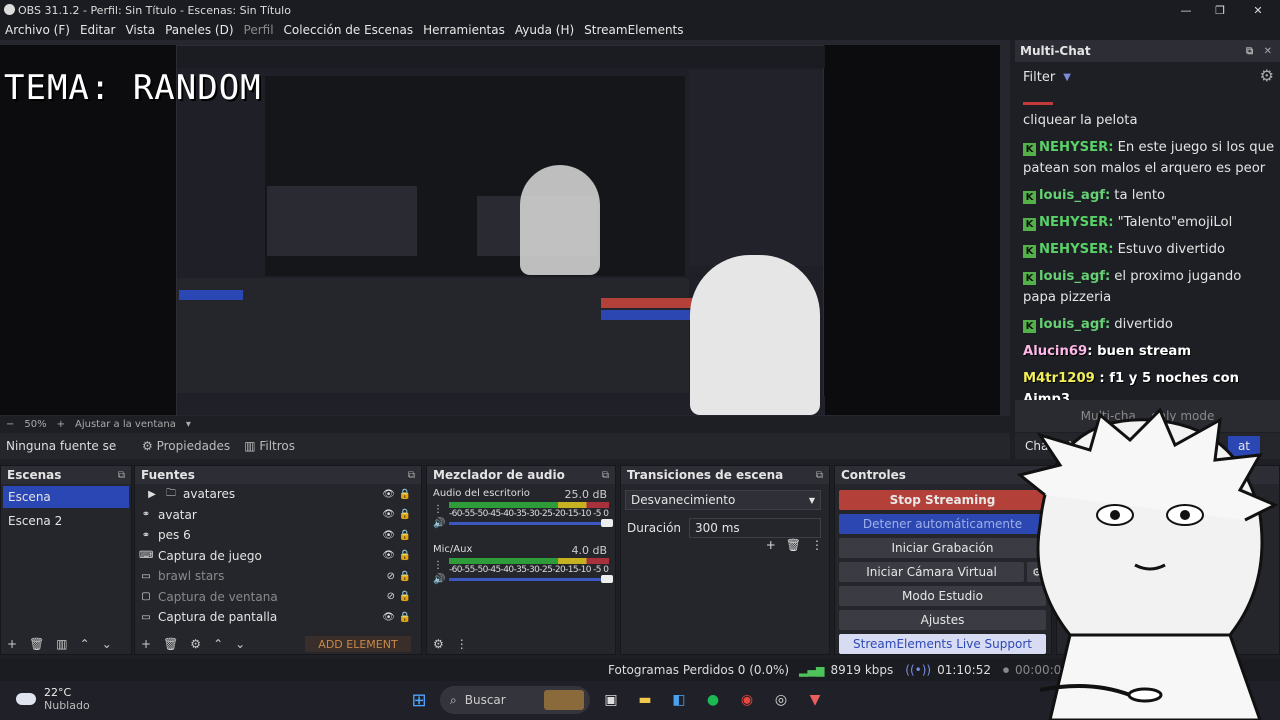 The width and height of the screenshot is (1280, 720). I want to click on streamelements-icon: ▼, so click(815, 700).